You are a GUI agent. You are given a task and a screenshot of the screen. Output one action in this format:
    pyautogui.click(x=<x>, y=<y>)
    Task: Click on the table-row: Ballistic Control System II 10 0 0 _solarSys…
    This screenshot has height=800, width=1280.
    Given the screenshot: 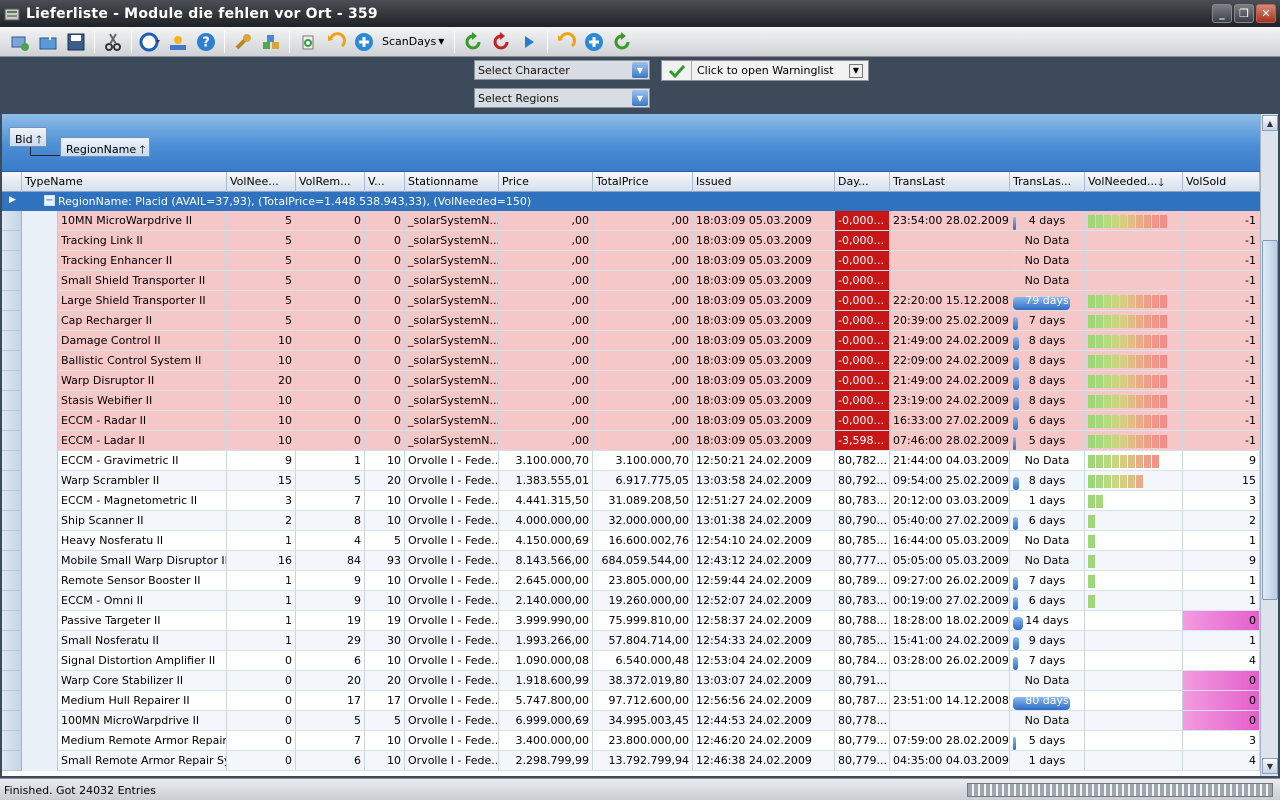 What is the action you would take?
    pyautogui.click(x=631, y=361)
    